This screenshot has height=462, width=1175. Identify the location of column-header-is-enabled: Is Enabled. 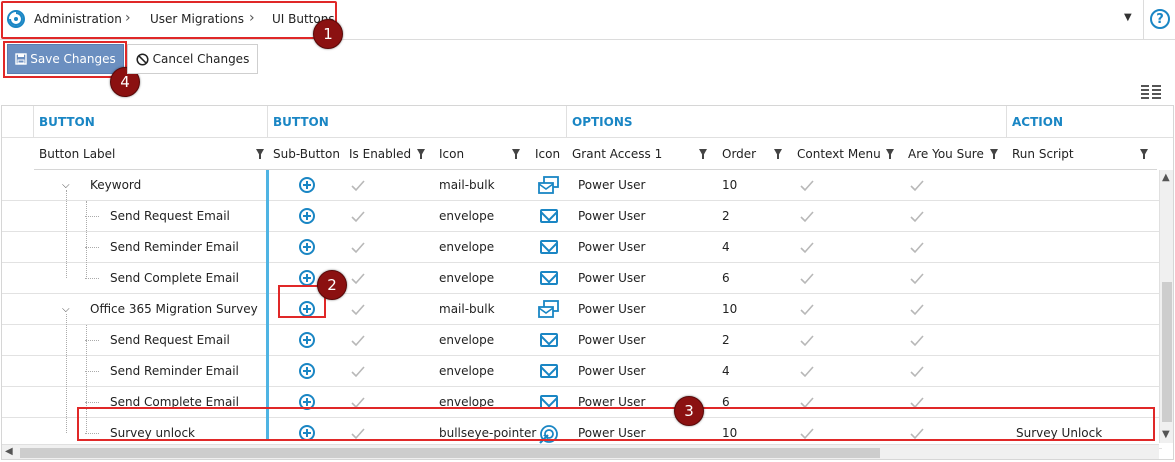
(389, 154).